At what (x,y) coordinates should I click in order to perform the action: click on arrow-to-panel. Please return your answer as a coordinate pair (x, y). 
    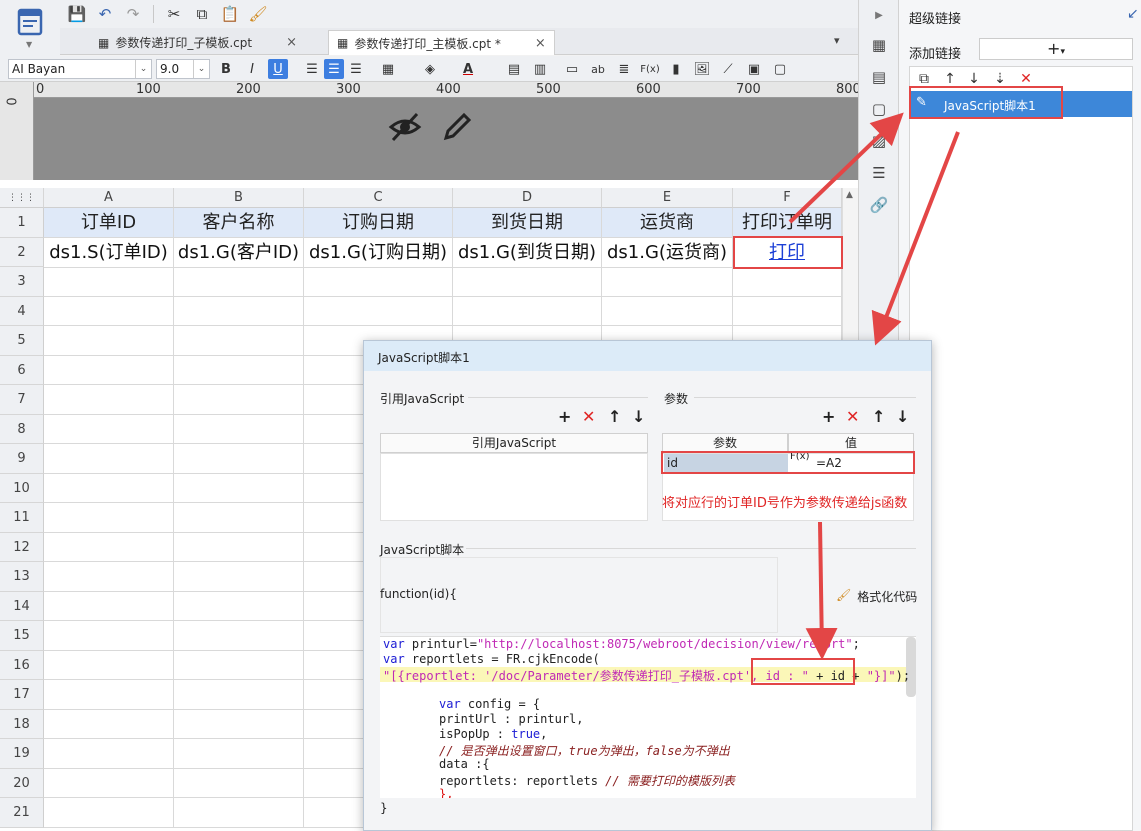
    Looking at the image, I should click on (846, 168).